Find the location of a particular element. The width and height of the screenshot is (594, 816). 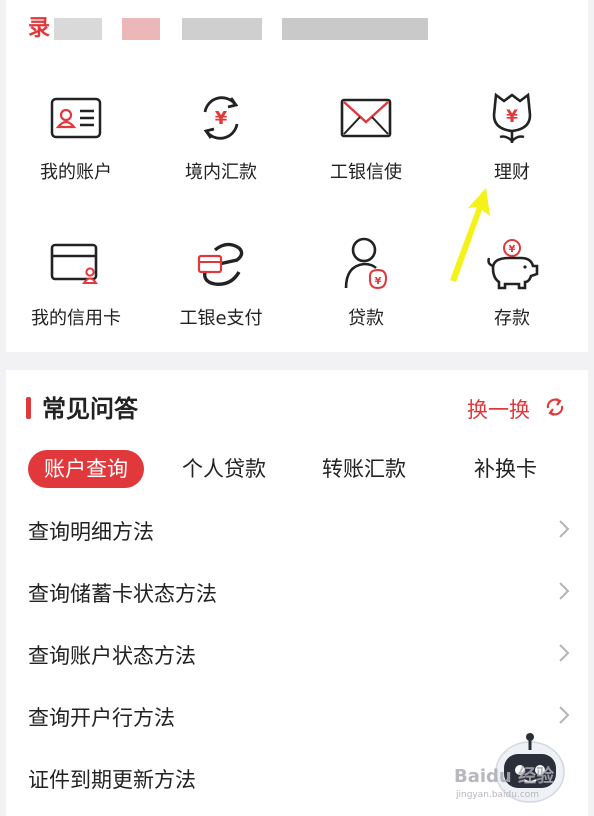

faq-item-text: 查询明细方法 is located at coordinates (91, 532).